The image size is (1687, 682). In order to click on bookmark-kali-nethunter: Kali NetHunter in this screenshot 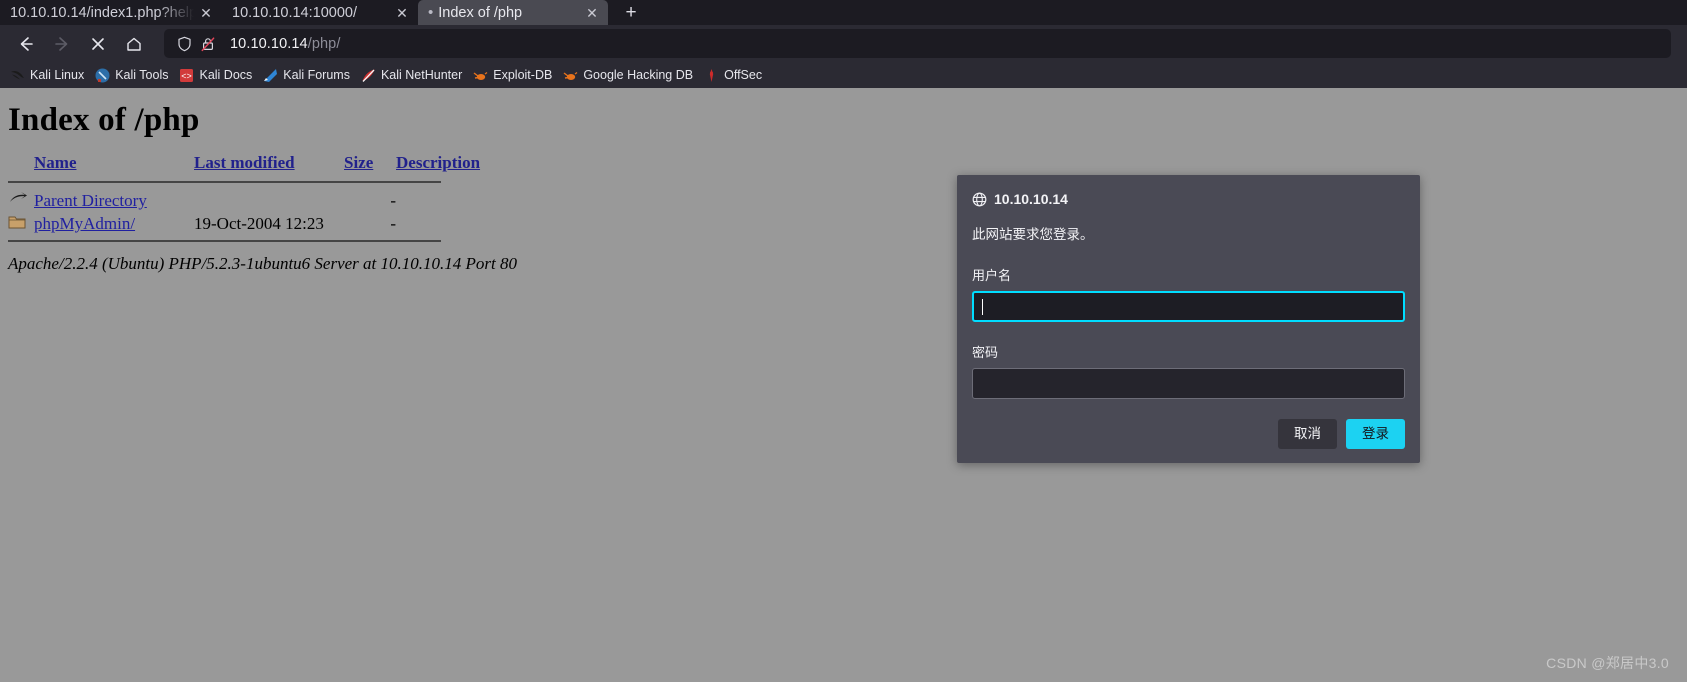, I will do `click(413, 75)`.